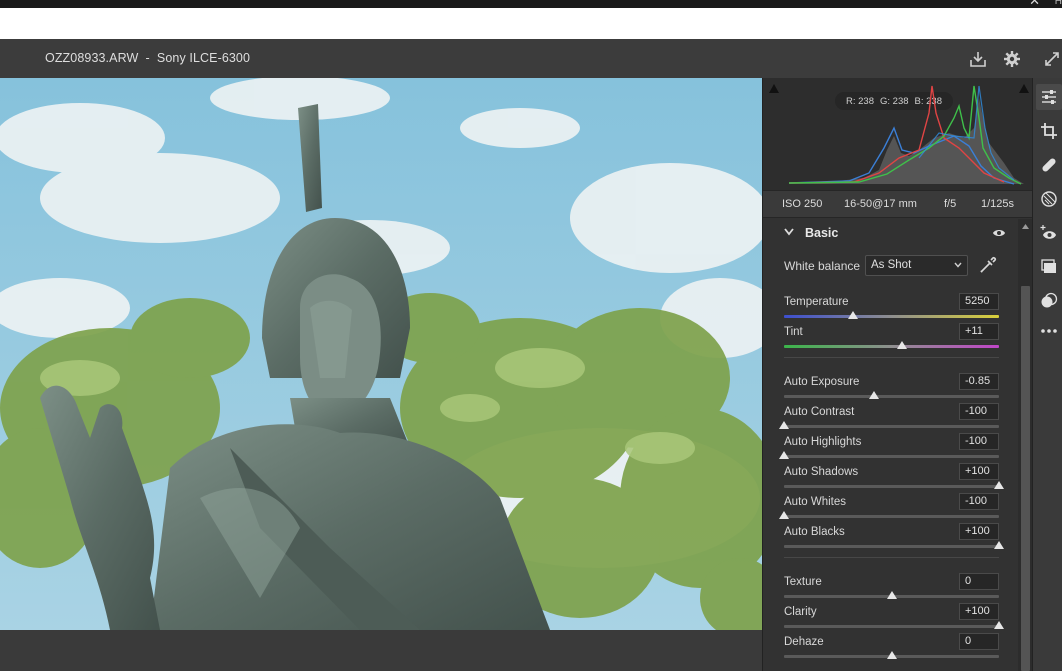 This screenshot has height=671, width=1062. What do you see at coordinates (906, 135) in the screenshot?
I see `histogram-graph` at bounding box center [906, 135].